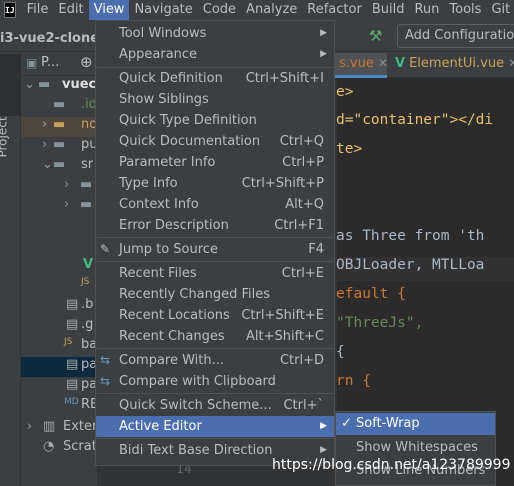 This screenshot has height=486, width=514. I want to click on tree-row: MD RE, so click(59, 407).